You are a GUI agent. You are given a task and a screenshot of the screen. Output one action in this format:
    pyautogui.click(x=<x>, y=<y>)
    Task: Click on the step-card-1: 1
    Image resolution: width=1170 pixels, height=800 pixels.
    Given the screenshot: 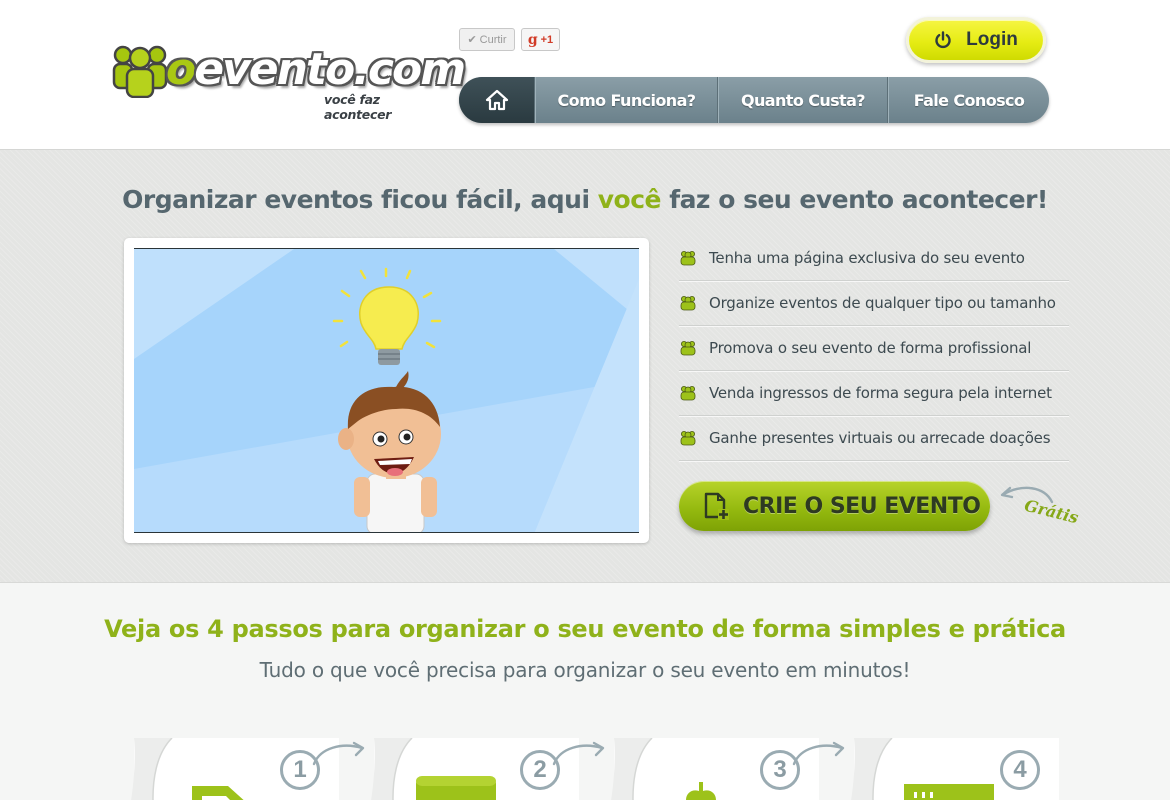 What is the action you would take?
    pyautogui.click(x=248, y=769)
    